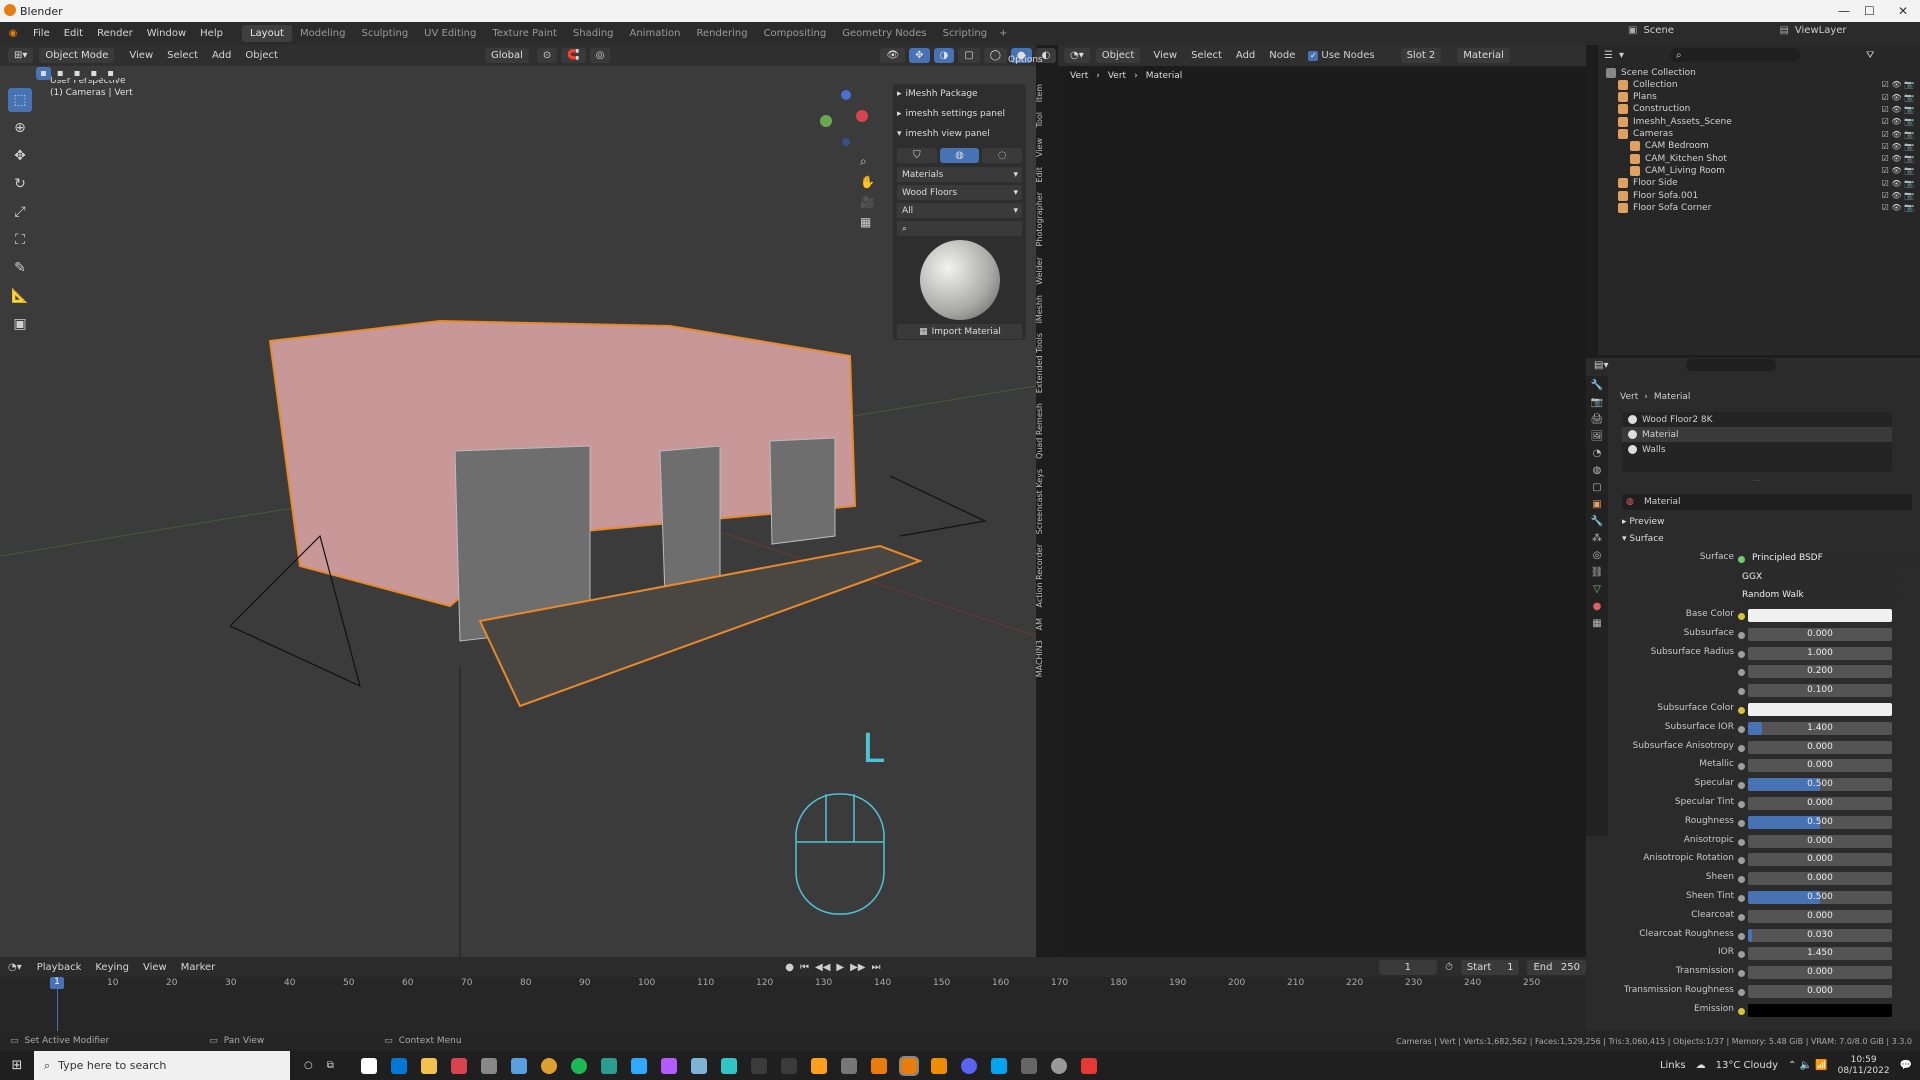 This screenshot has height=1080, width=1920. Describe the element at coordinates (1039, 93) in the screenshot. I see `sidebar-tab-item: Item` at that location.